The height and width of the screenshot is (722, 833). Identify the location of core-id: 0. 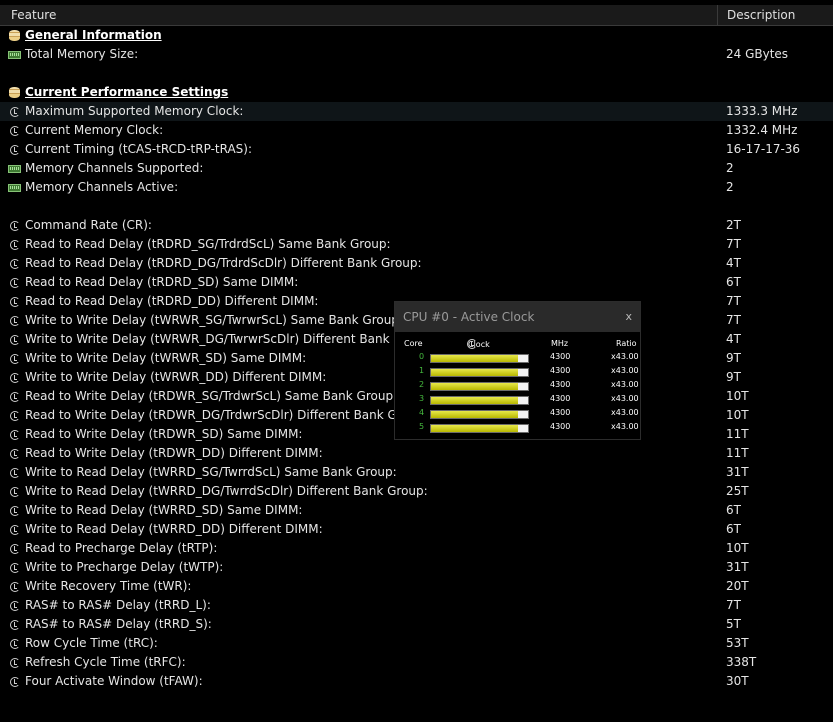
(422, 356).